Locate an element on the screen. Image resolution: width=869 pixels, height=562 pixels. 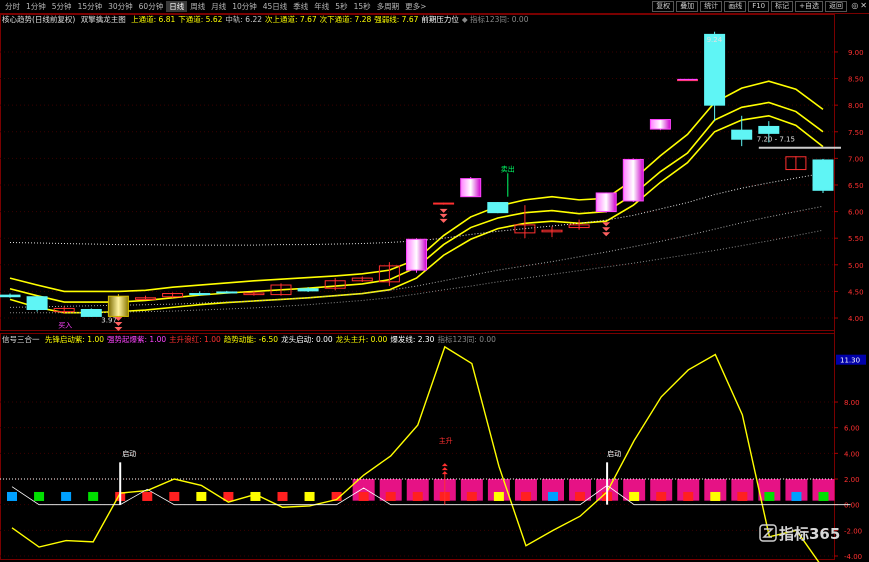
tab-12: 年线 is located at coordinates (321, 6).